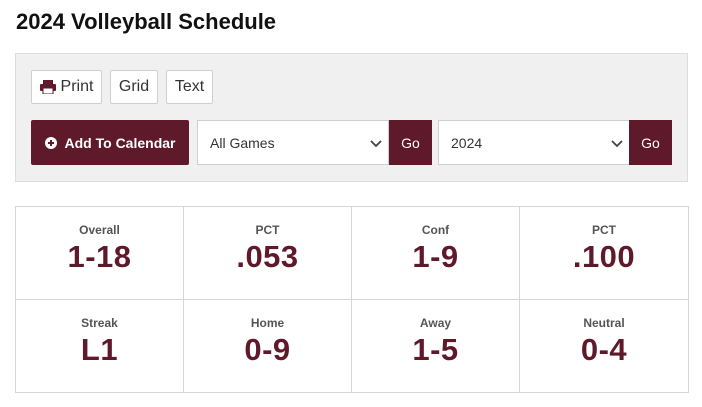  Describe the element at coordinates (435, 230) in the screenshot. I see `stat-label: Conf` at that location.